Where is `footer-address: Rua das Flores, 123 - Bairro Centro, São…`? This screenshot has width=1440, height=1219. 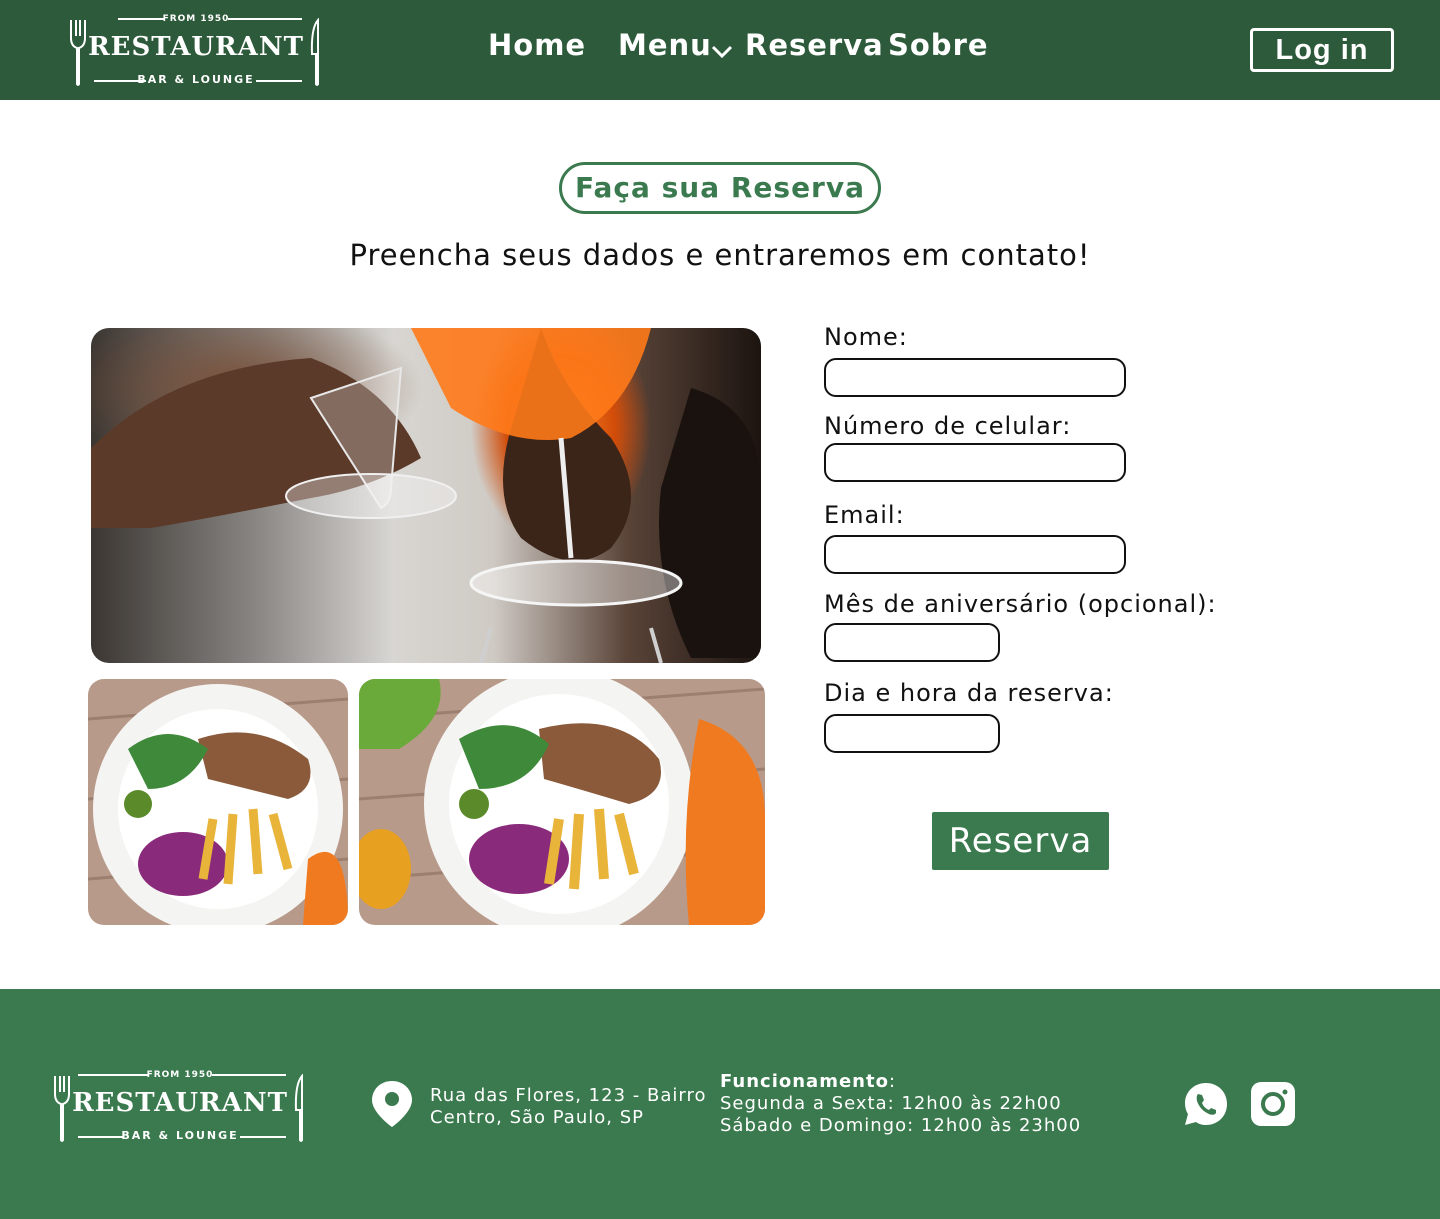
footer-address: Rua das Flores, 123 - Bairro Centro, São… is located at coordinates (568, 1107).